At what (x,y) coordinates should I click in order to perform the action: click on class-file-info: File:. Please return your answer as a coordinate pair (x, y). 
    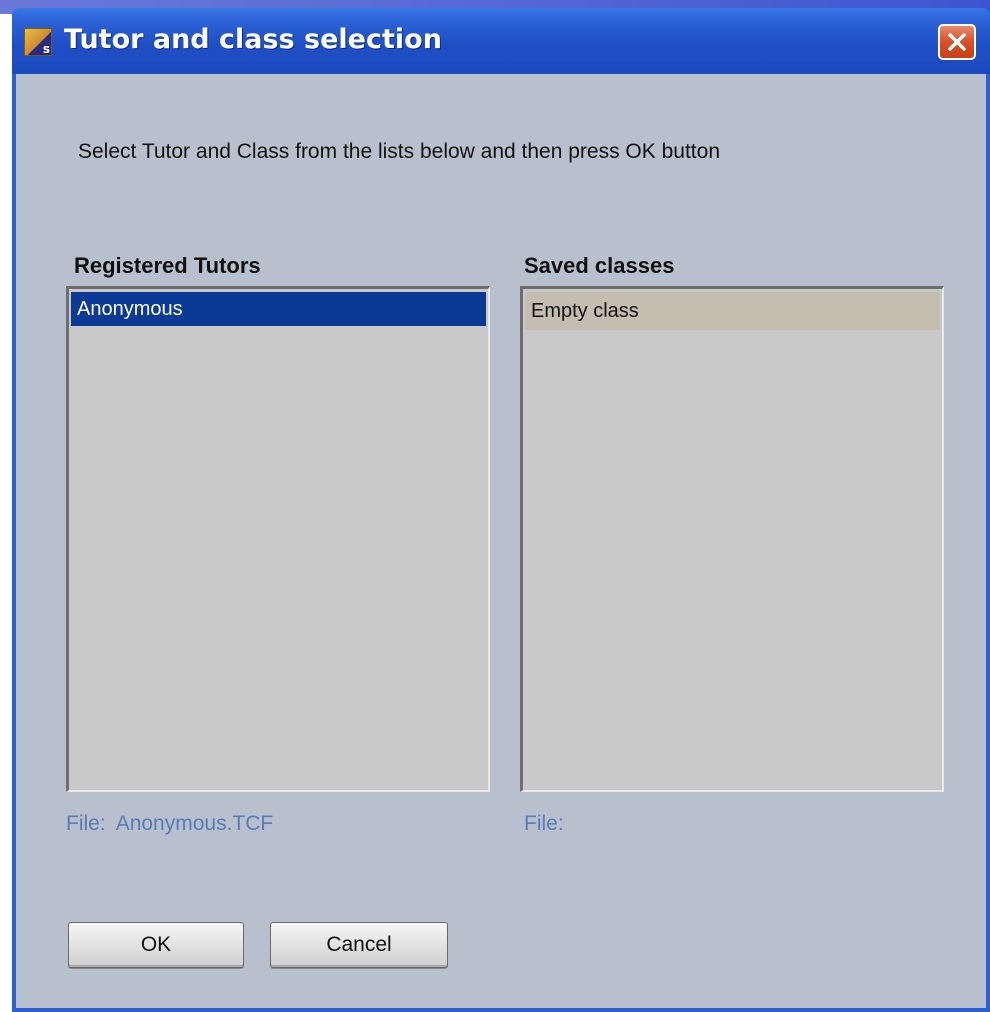
    Looking at the image, I should click on (549, 824).